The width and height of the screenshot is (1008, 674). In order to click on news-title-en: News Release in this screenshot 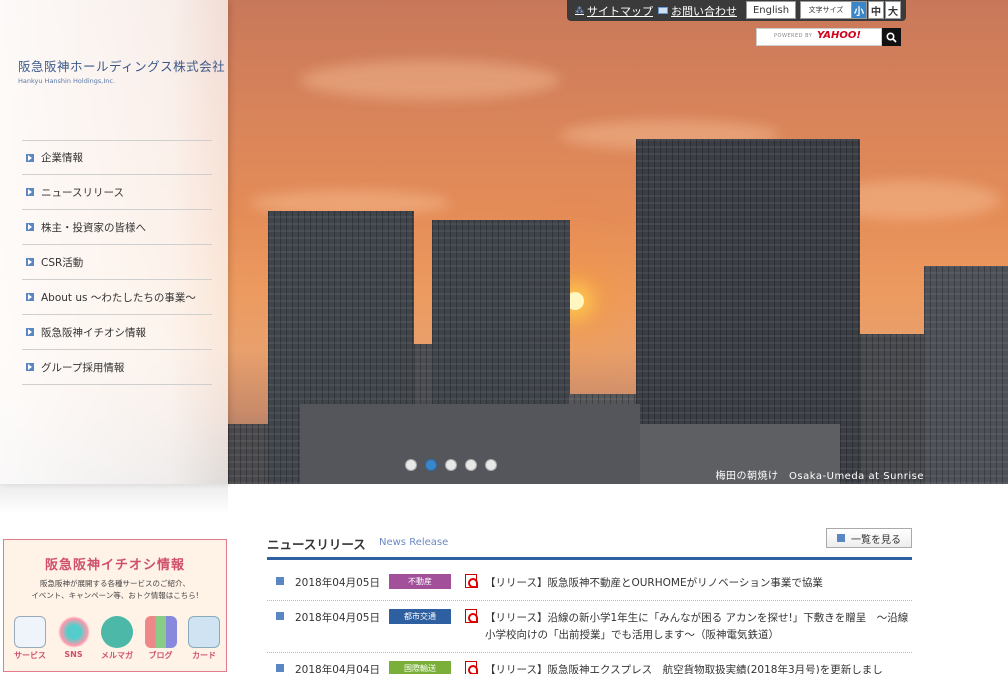, I will do `click(414, 542)`.